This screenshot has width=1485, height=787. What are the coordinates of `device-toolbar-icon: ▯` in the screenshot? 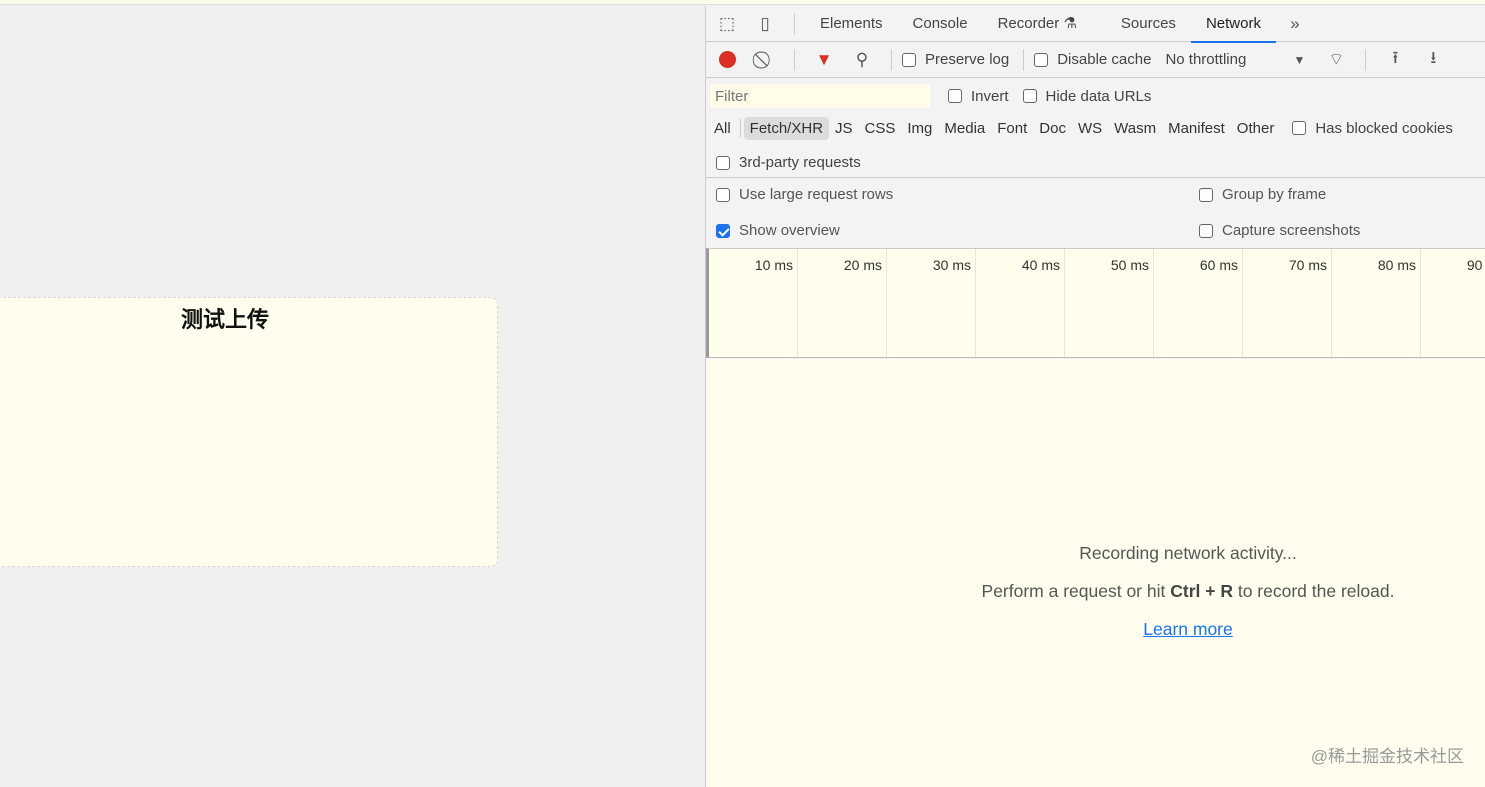 It's located at (765, 24).